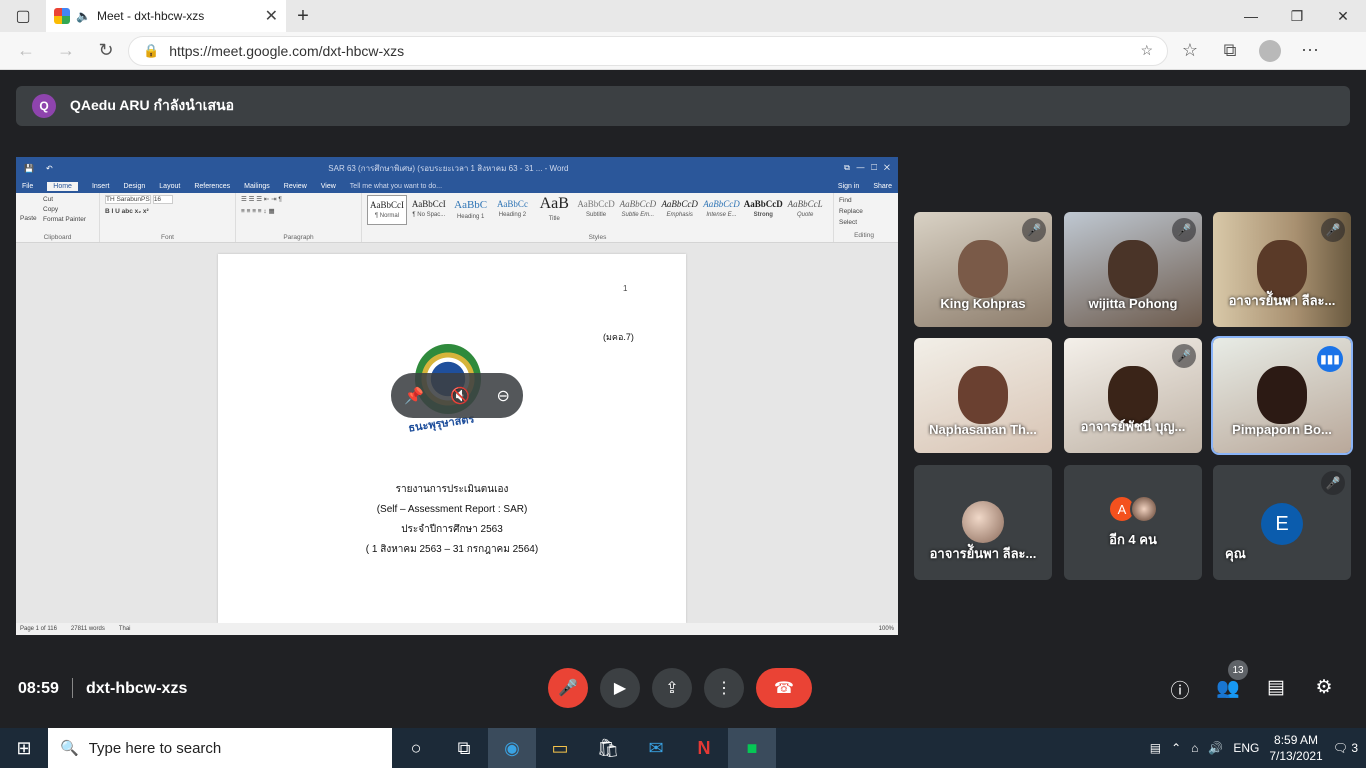 This screenshot has width=1366, height=768. I want to click on taskbar-settings-icon: ▤, so click(1155, 748).